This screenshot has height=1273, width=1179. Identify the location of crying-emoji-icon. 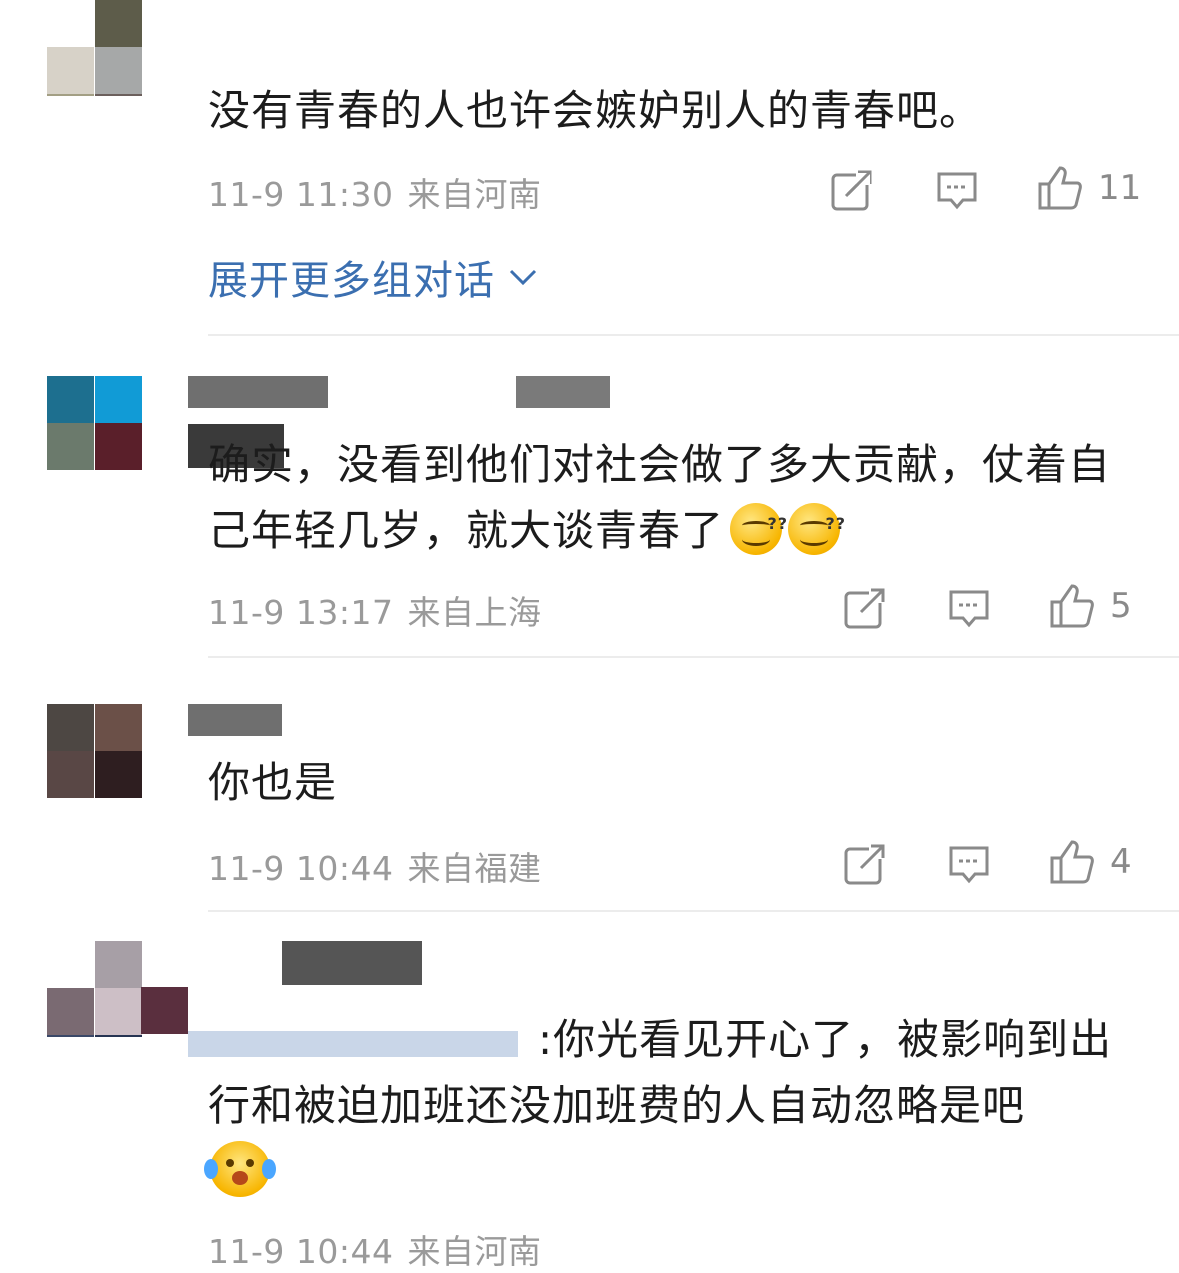
(240, 1171).